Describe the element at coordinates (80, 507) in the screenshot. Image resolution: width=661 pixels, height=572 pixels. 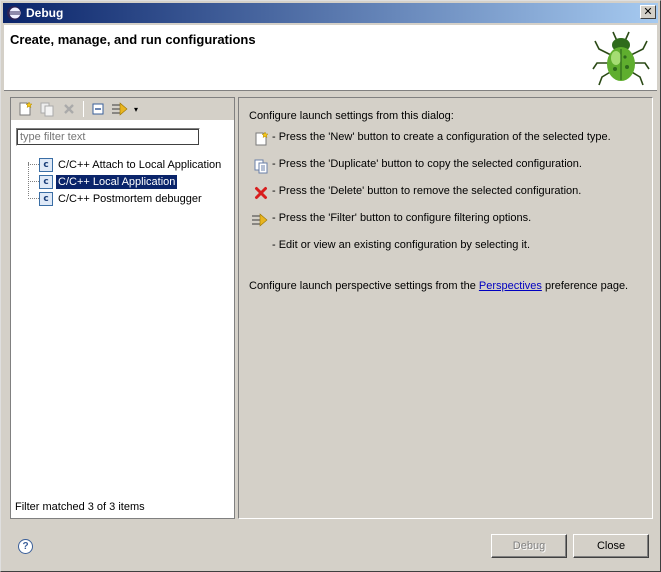
I see `filter-status-text: Filter matched 3 of 3 items` at that location.